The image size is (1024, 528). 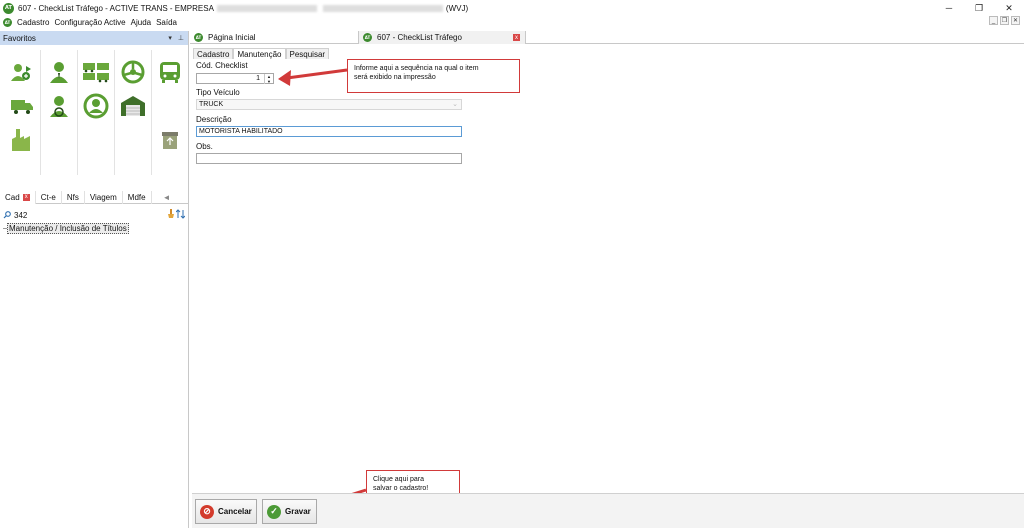 I want to click on bottom-action-bar: ⊘ Cancelar ✓ Gravar, so click(x=608, y=510).